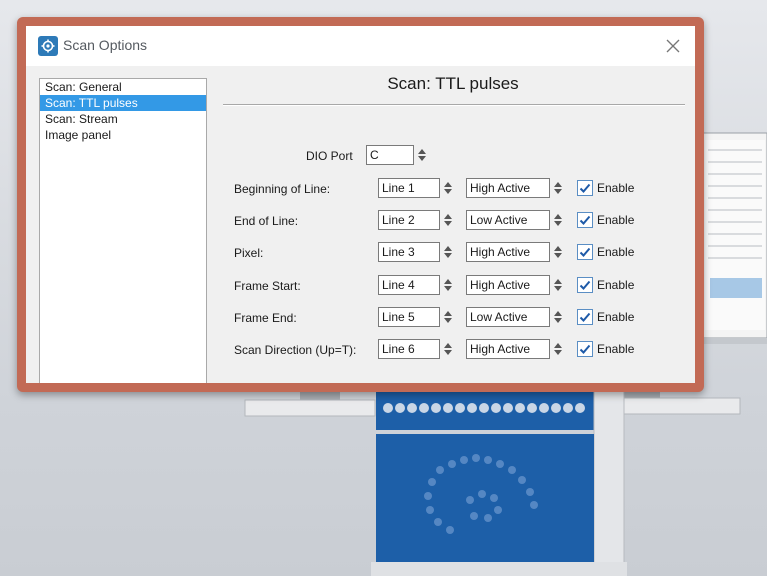  I want to click on instrument-main-unit, so click(499, 503).